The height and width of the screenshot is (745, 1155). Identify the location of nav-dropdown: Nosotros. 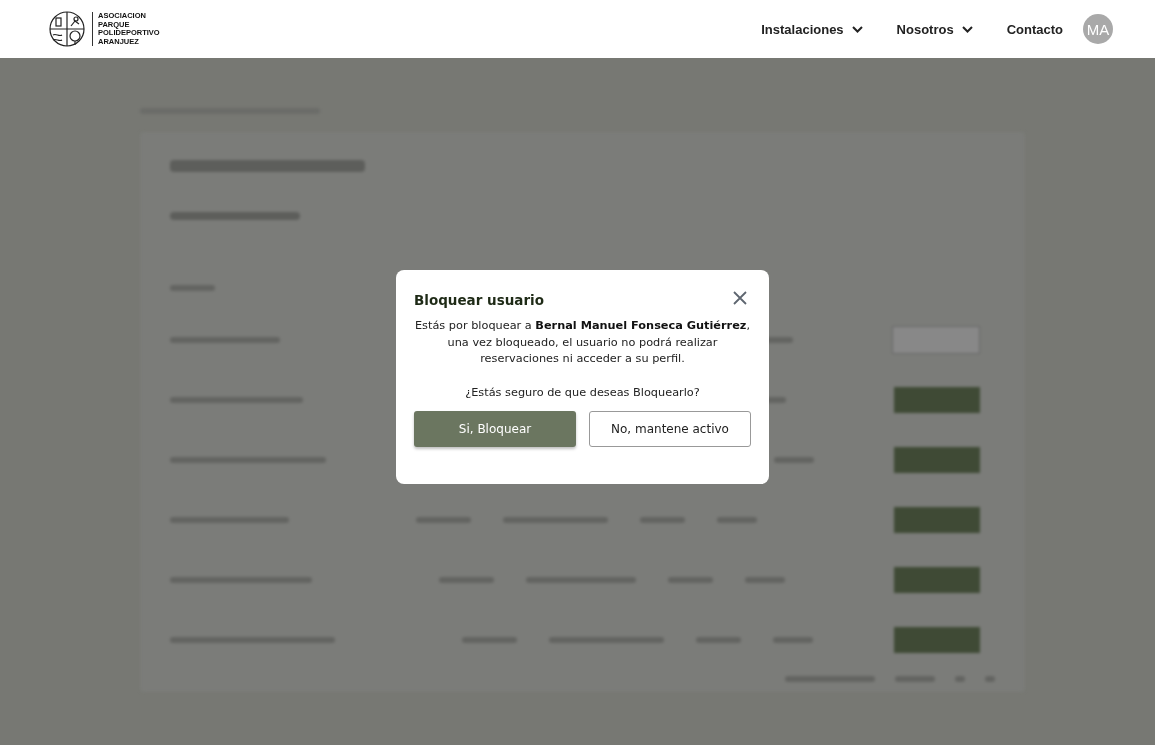
(934, 29).